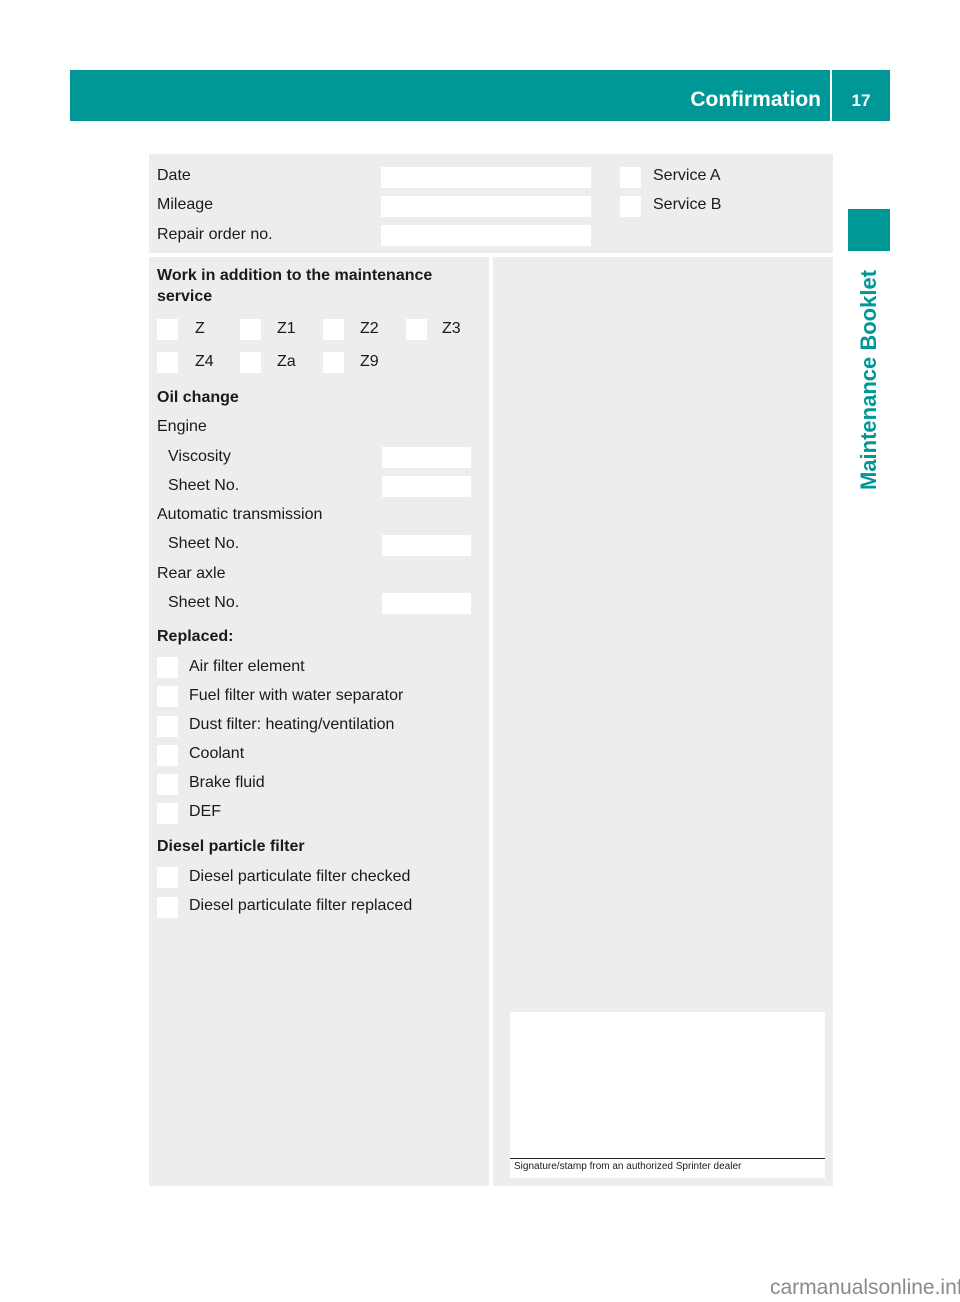 The image size is (960, 1302). What do you see at coordinates (167, 329) in the screenshot?
I see `z-checkbox` at bounding box center [167, 329].